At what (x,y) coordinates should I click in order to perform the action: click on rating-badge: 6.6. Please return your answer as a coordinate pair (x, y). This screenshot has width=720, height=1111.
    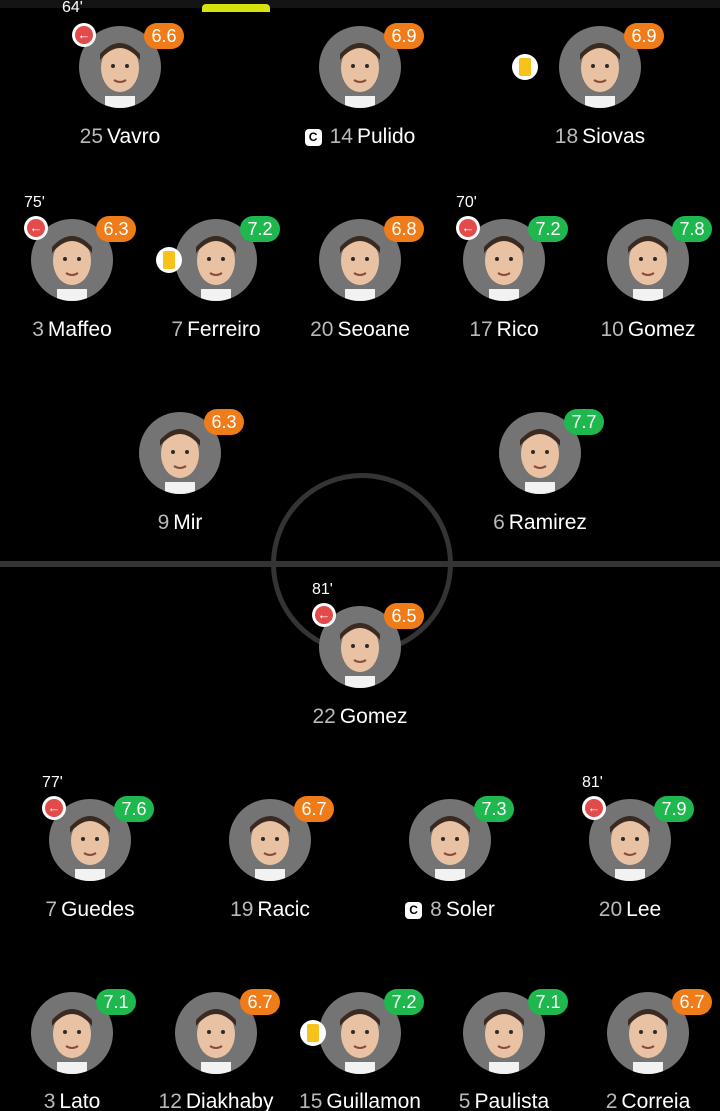
    Looking at the image, I should click on (164, 36).